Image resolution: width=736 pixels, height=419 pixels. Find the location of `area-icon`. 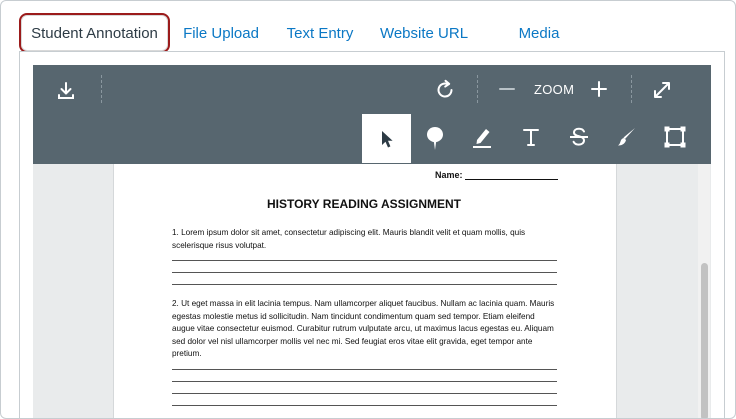

area-icon is located at coordinates (675, 137).